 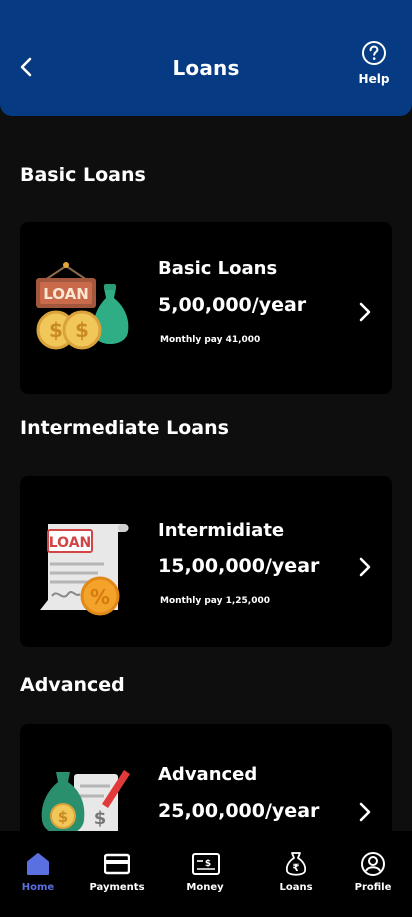 I want to click on loan-card-amount: 25,00,000/year, so click(x=239, y=811).